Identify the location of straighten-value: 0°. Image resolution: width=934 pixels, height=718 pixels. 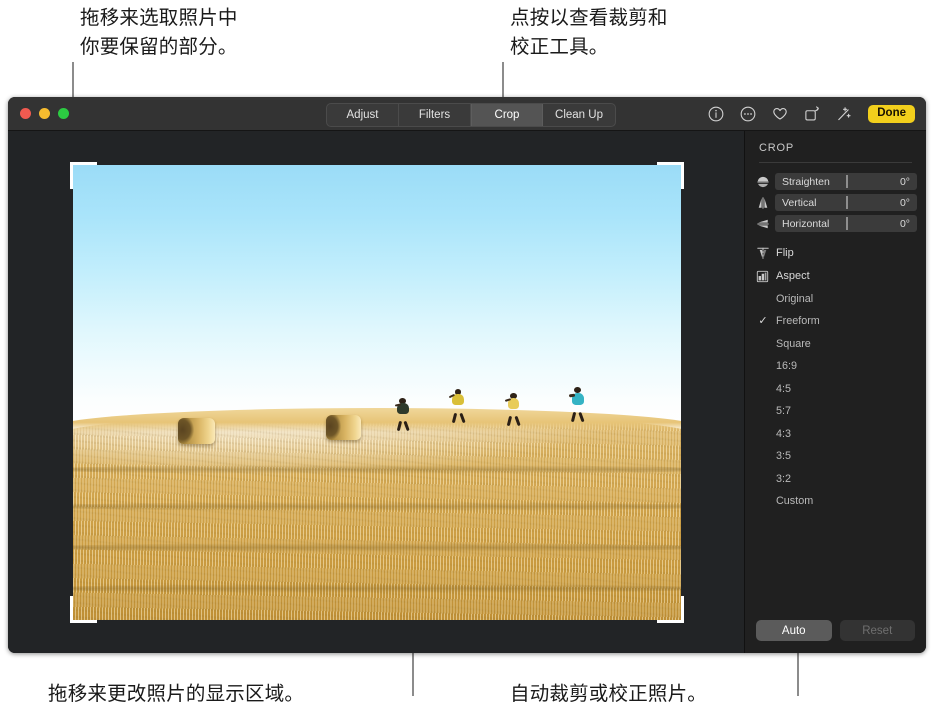
(904, 181).